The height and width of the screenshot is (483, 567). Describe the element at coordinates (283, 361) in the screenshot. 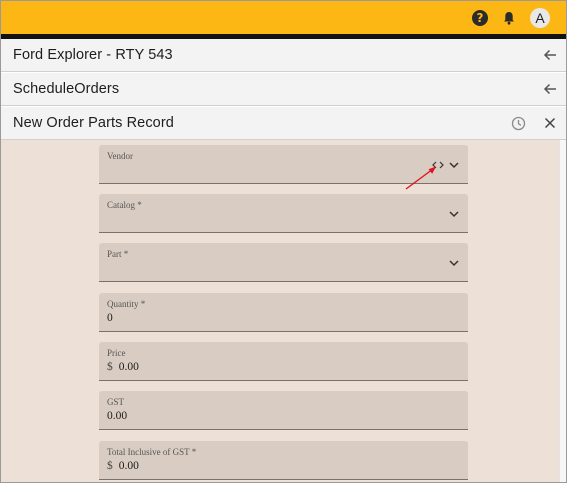

I see `price-field: Price $ 0.00` at that location.